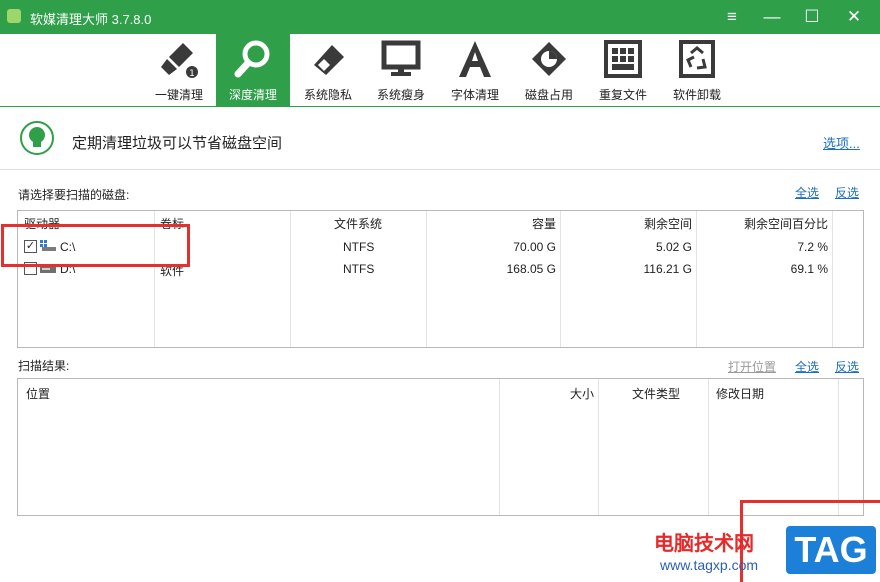 This screenshot has width=880, height=582. Describe the element at coordinates (178, 95) in the screenshot. I see `tab-label: 一键清理` at that location.